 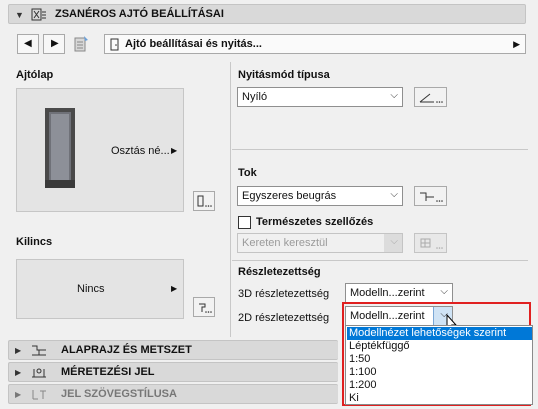 What do you see at coordinates (516, 44) in the screenshot?
I see `dropdown-arrow-icon: ▶` at bounding box center [516, 44].